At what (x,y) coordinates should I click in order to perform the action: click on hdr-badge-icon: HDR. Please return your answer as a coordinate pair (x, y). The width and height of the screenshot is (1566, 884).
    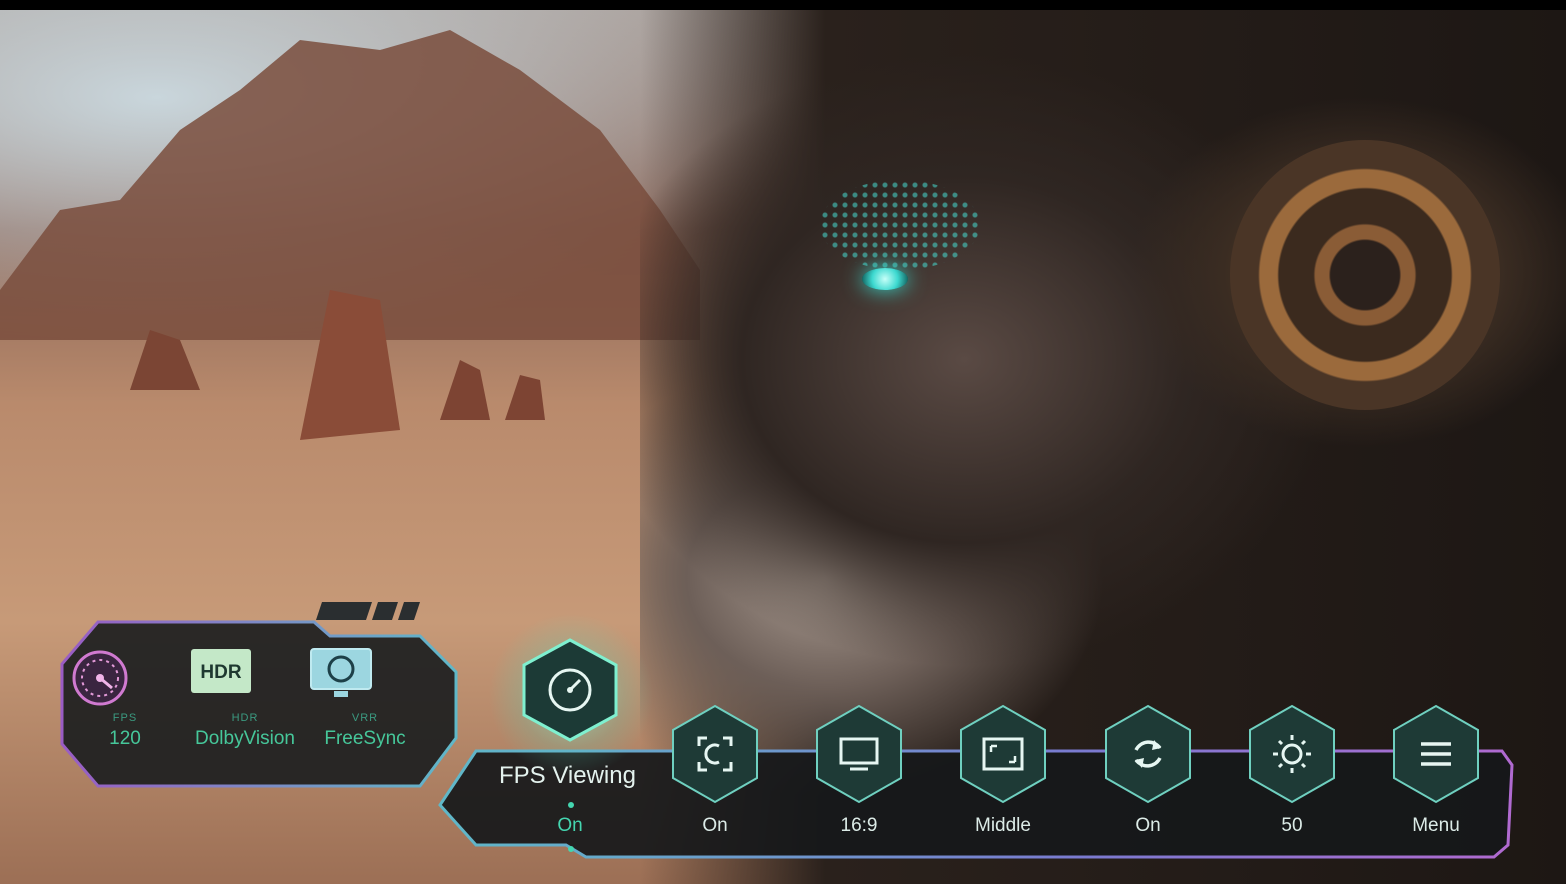
    Looking at the image, I should click on (234, 676).